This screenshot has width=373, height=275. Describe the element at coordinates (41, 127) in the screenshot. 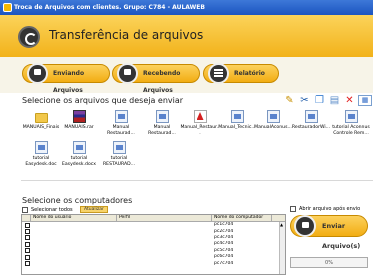

I see `file-name: MANUAIS_Finais` at that location.